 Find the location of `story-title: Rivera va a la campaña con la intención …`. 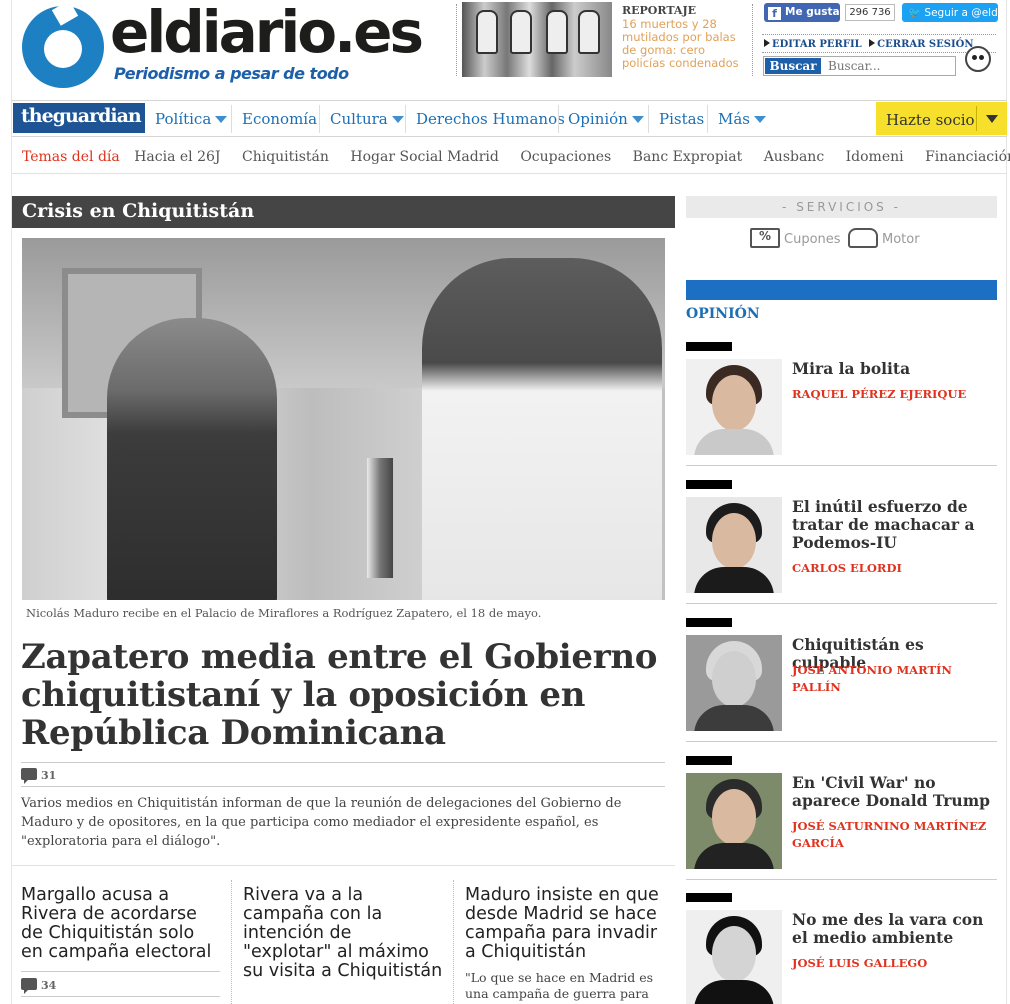

story-title: Rivera va a la campaña con la intención … is located at coordinates (343, 933).